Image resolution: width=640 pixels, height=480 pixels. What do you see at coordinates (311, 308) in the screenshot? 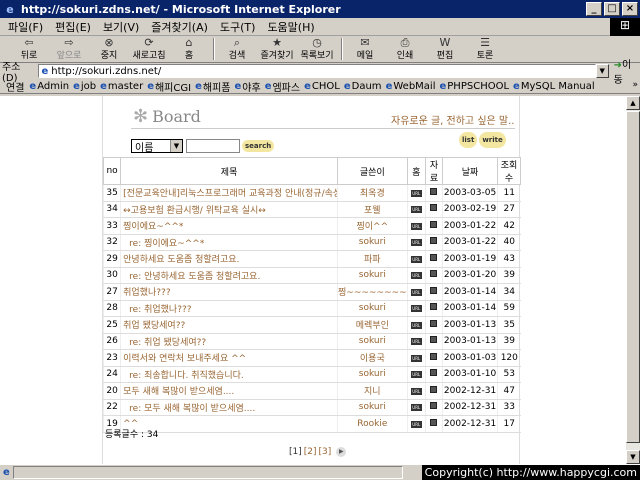
I see `table-row: 28 re: 취업했나??? sokuri URL 2003-01-14 59` at bounding box center [311, 308].